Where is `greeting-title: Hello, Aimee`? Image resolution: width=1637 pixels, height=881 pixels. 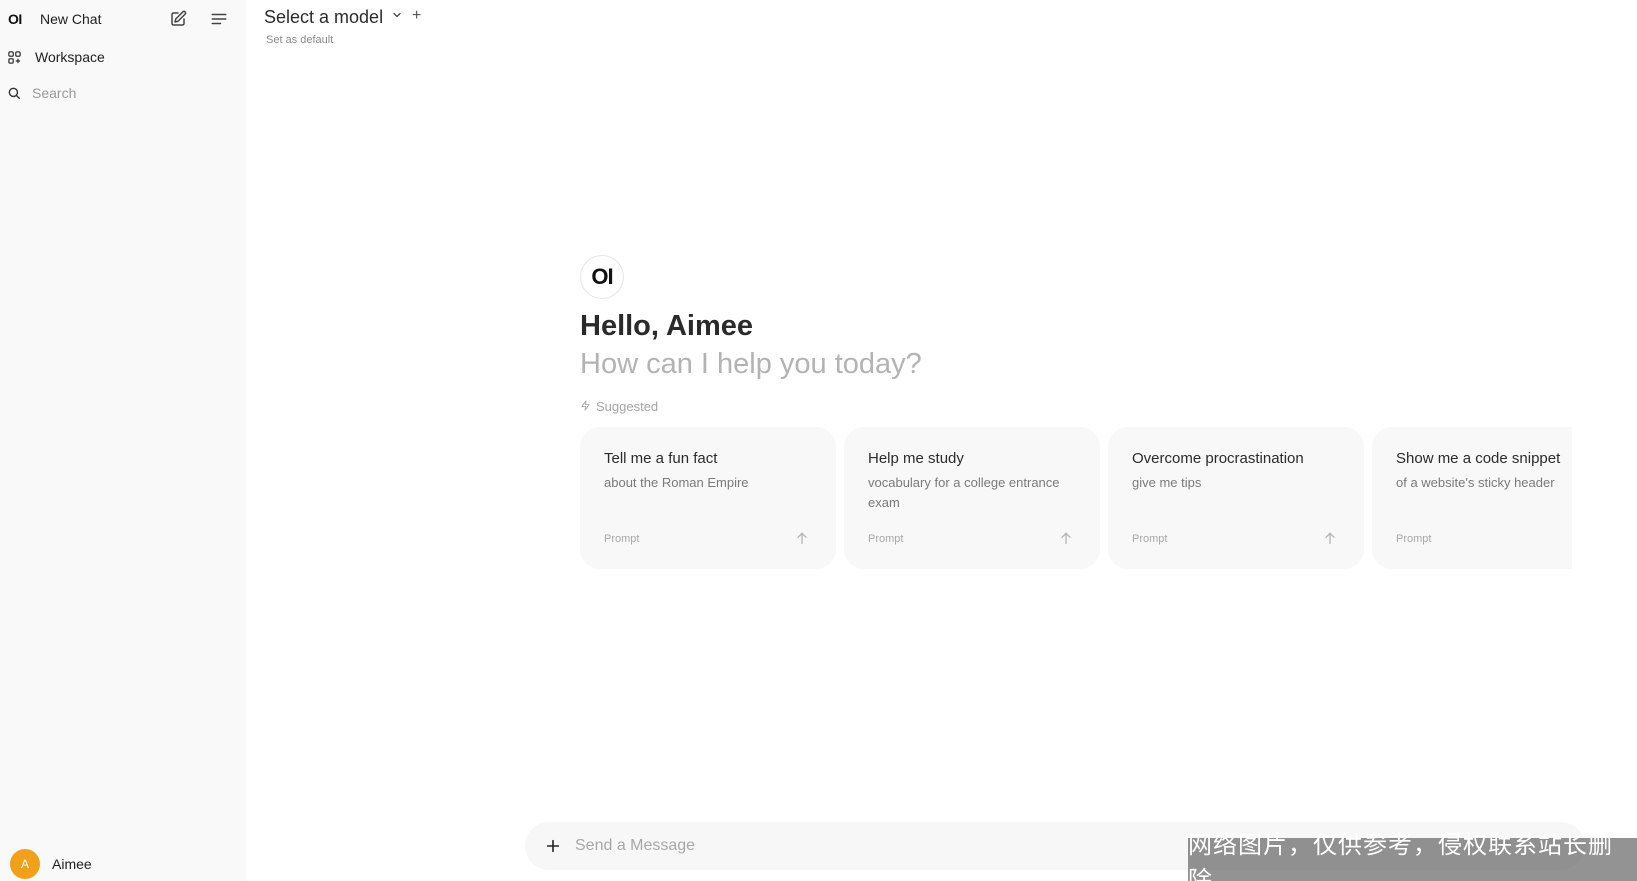 greeting-title: Hello, Aimee is located at coordinates (666, 326).